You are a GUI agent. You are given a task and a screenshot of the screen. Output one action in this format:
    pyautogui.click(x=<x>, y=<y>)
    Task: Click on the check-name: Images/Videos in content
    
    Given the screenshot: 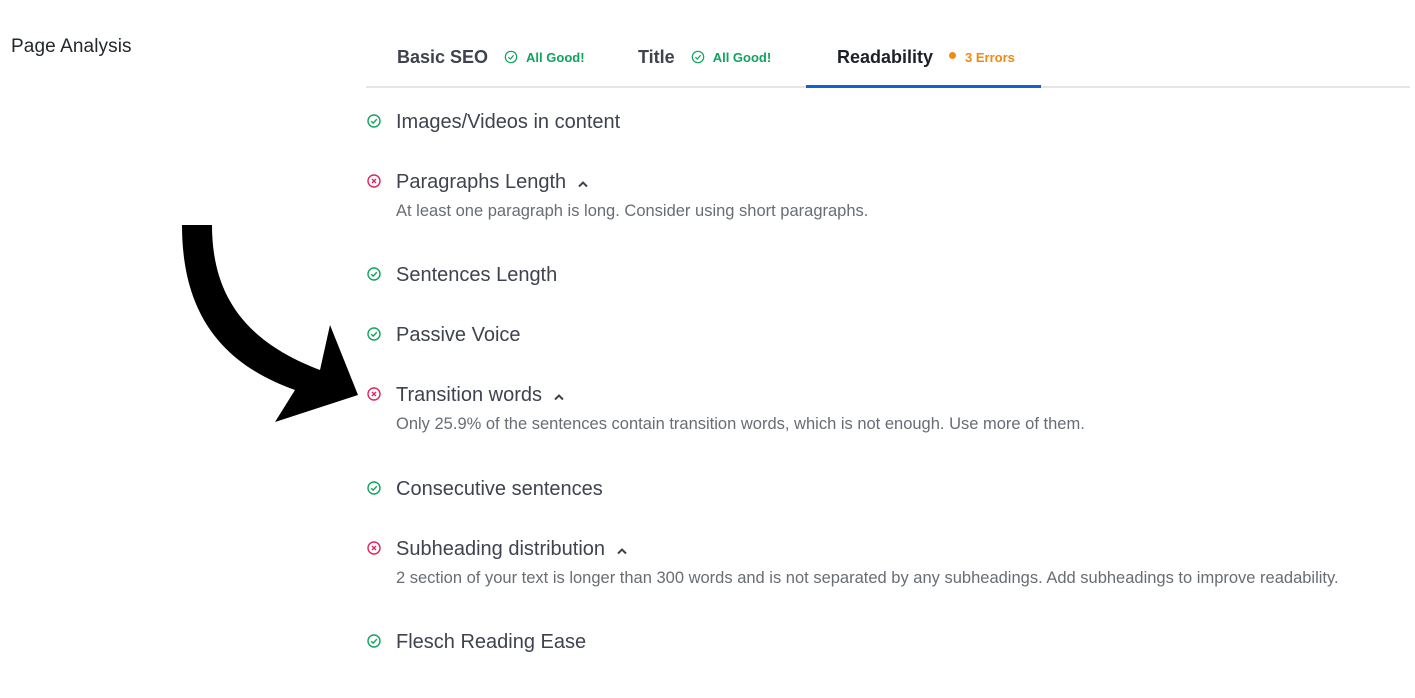 What is the action you would take?
    pyautogui.click(x=508, y=122)
    